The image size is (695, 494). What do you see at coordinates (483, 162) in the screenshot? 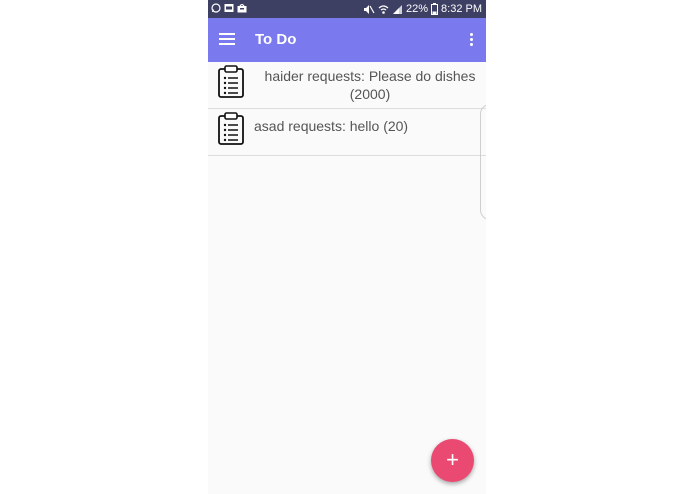
I see `edge-panel-handle` at bounding box center [483, 162].